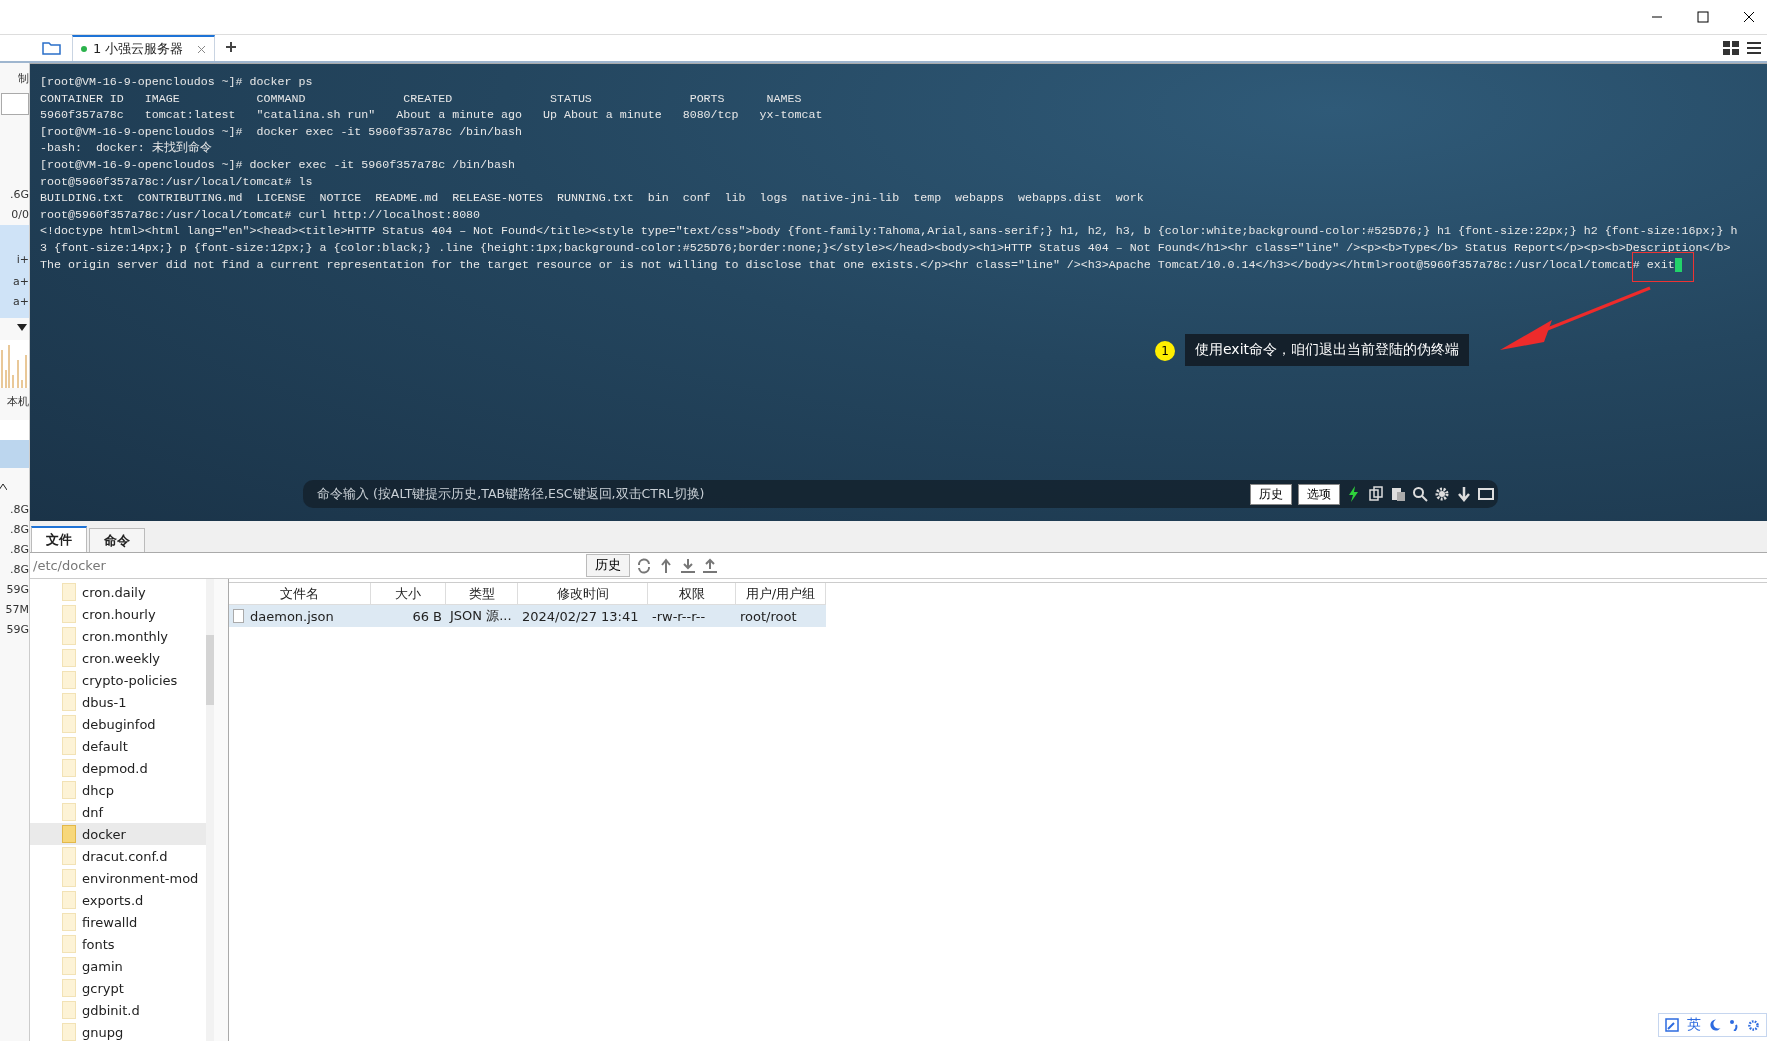 The height and width of the screenshot is (1041, 1767). Describe the element at coordinates (117, 540) in the screenshot. I see `panel-tab: 命令` at that location.